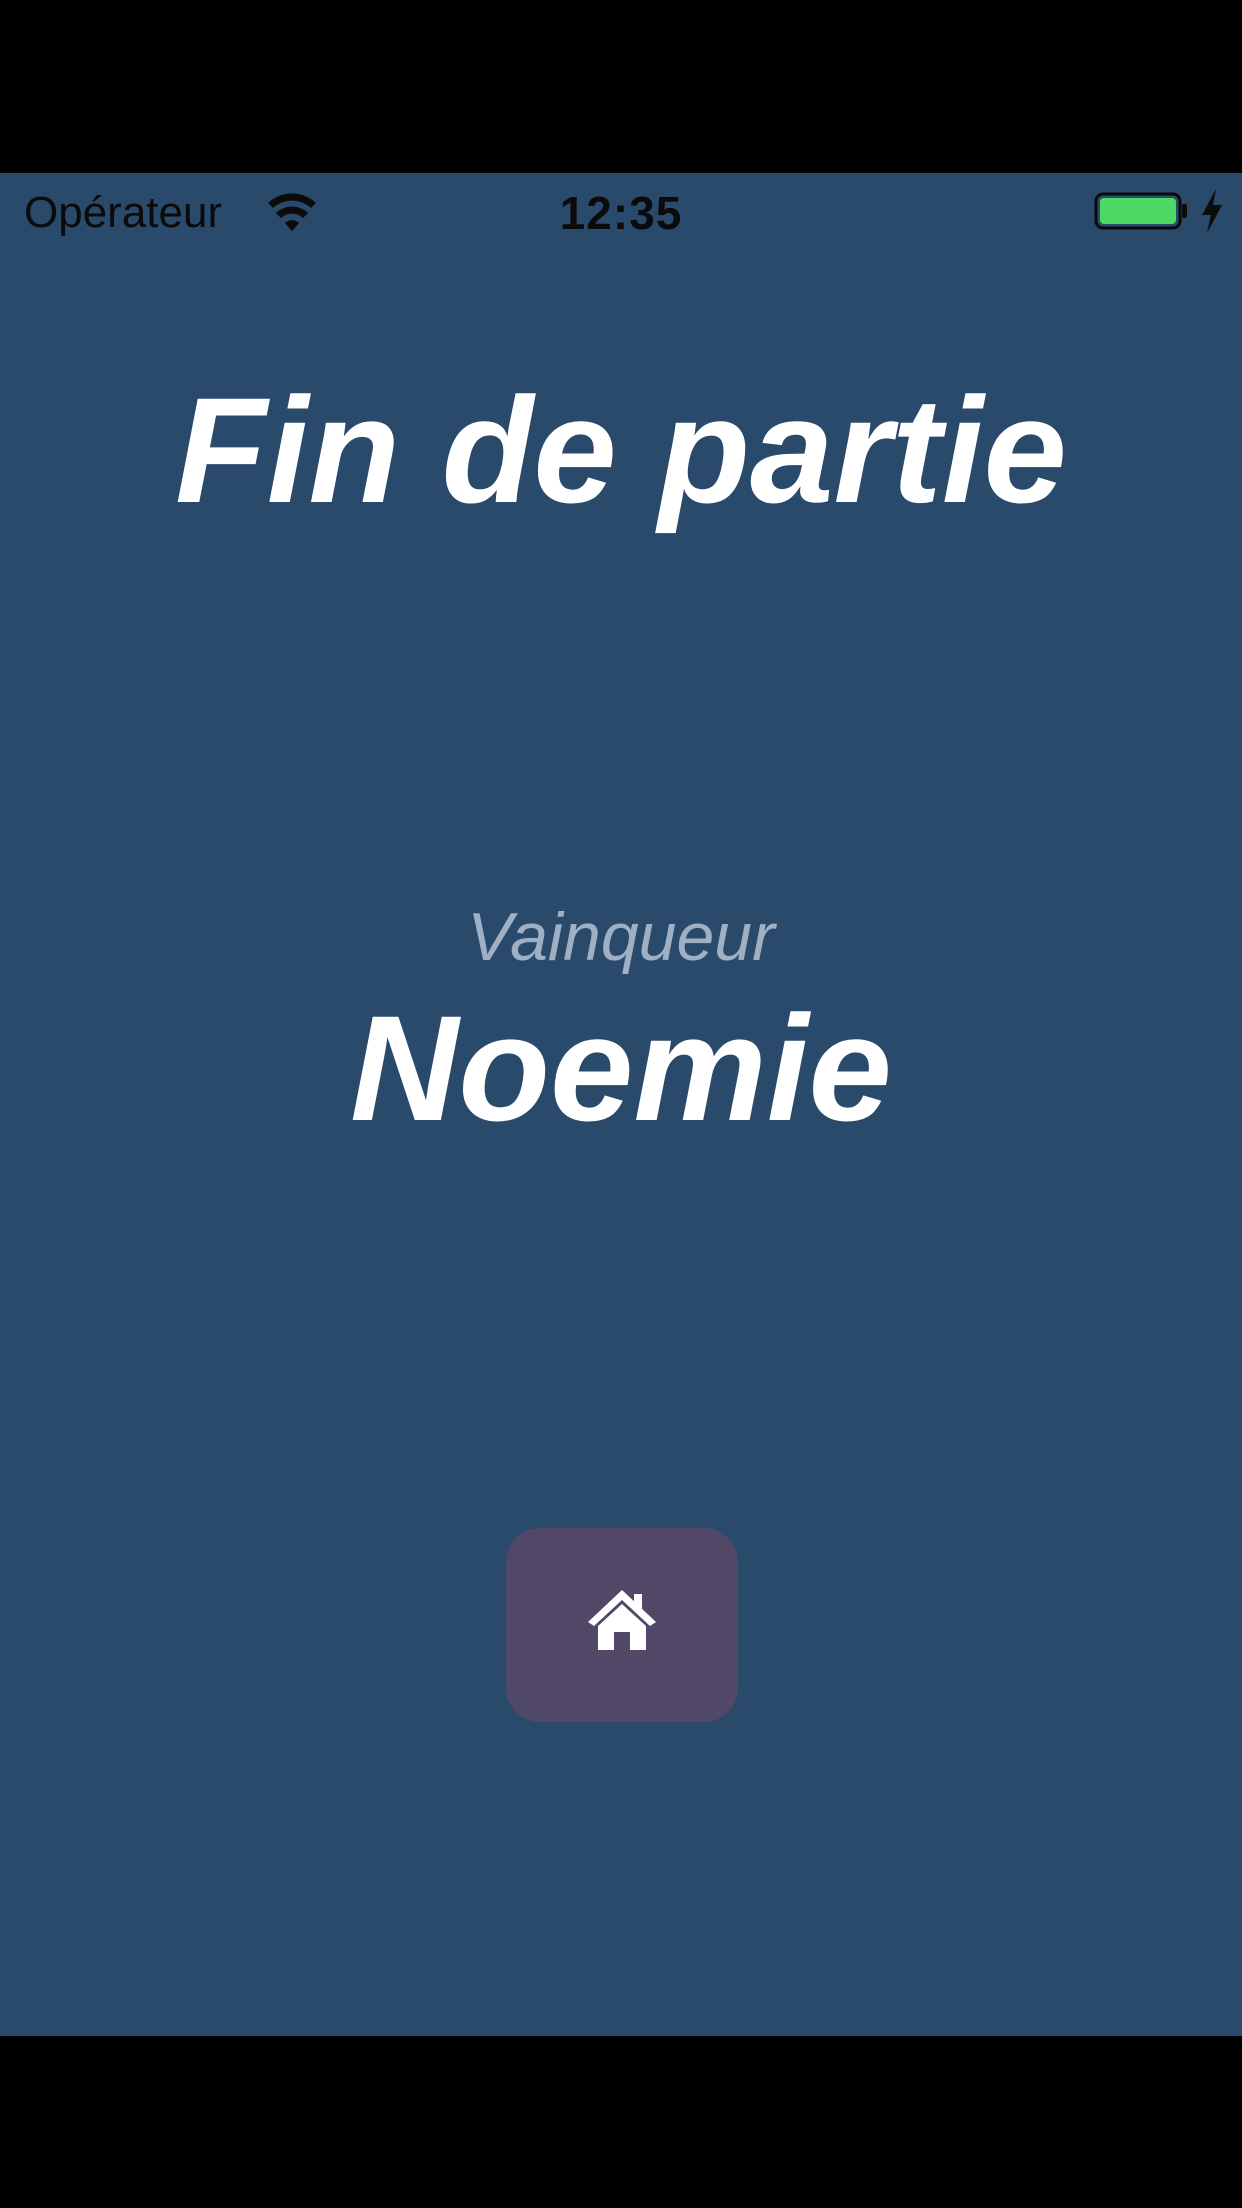 The height and width of the screenshot is (2208, 1242). I want to click on bottom-letterbox, so click(621, 2122).